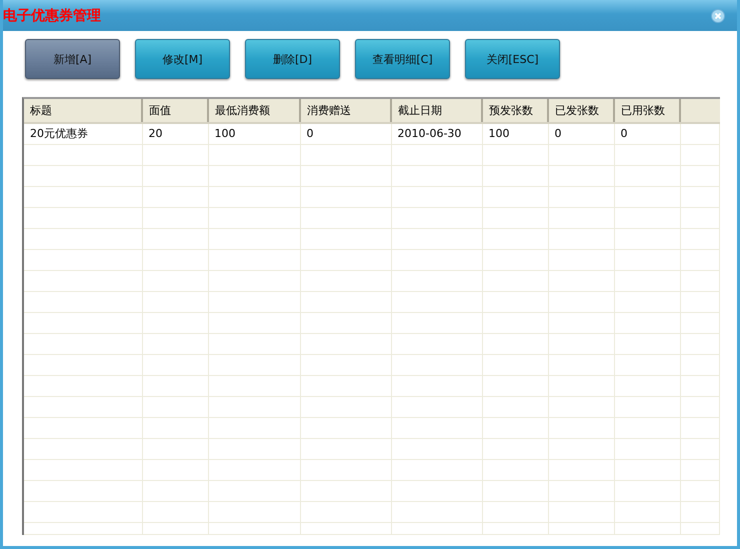 The height and width of the screenshot is (549, 740). Describe the element at coordinates (718, 15) in the screenshot. I see `close-icon` at that location.